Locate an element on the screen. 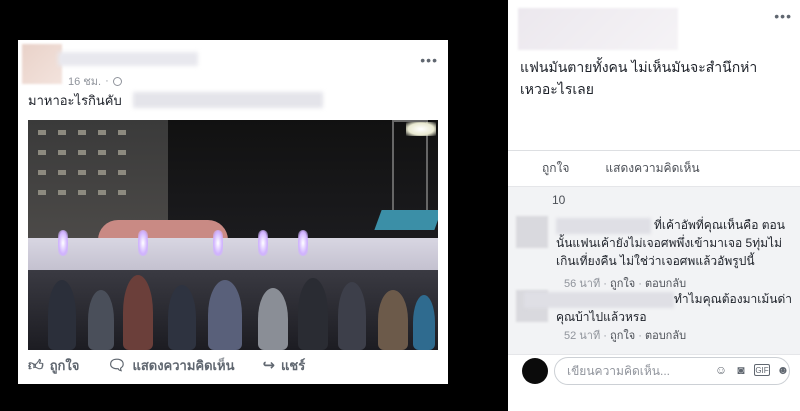 The height and width of the screenshot is (411, 800). post-meta: 16 ชม. · is located at coordinates (95, 81).